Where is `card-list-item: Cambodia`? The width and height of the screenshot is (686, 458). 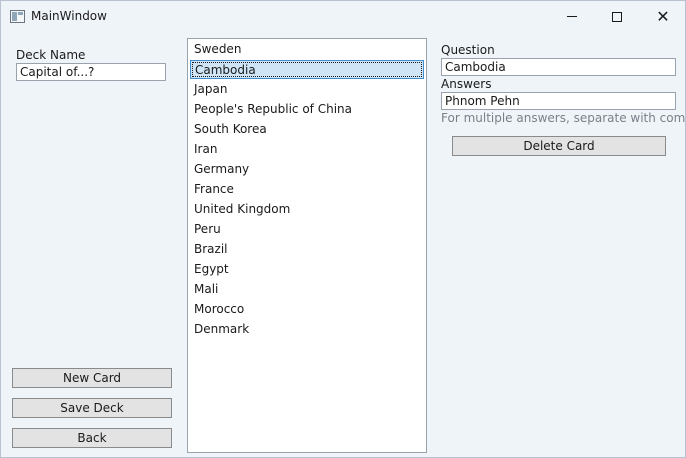
card-list-item: Cambodia is located at coordinates (307, 69).